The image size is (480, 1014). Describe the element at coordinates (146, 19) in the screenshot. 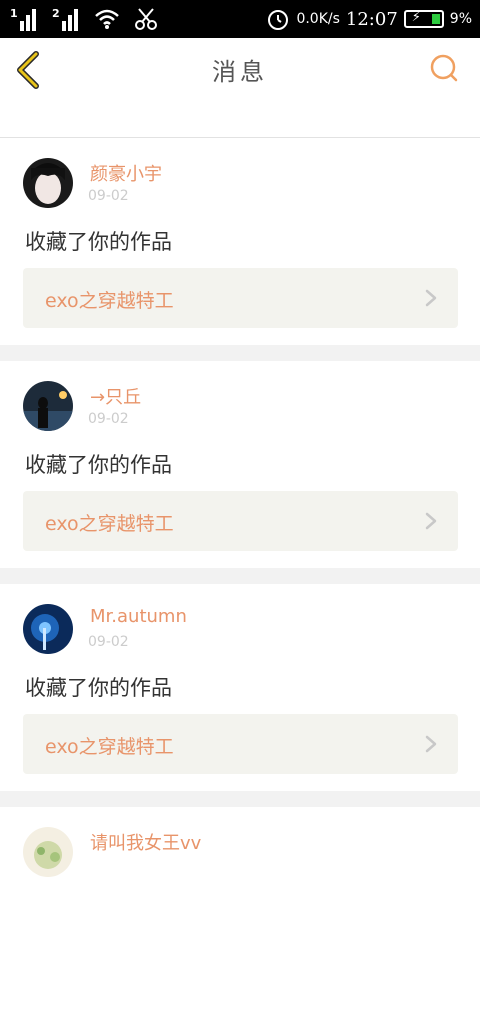

I see `scissors-icon` at that location.